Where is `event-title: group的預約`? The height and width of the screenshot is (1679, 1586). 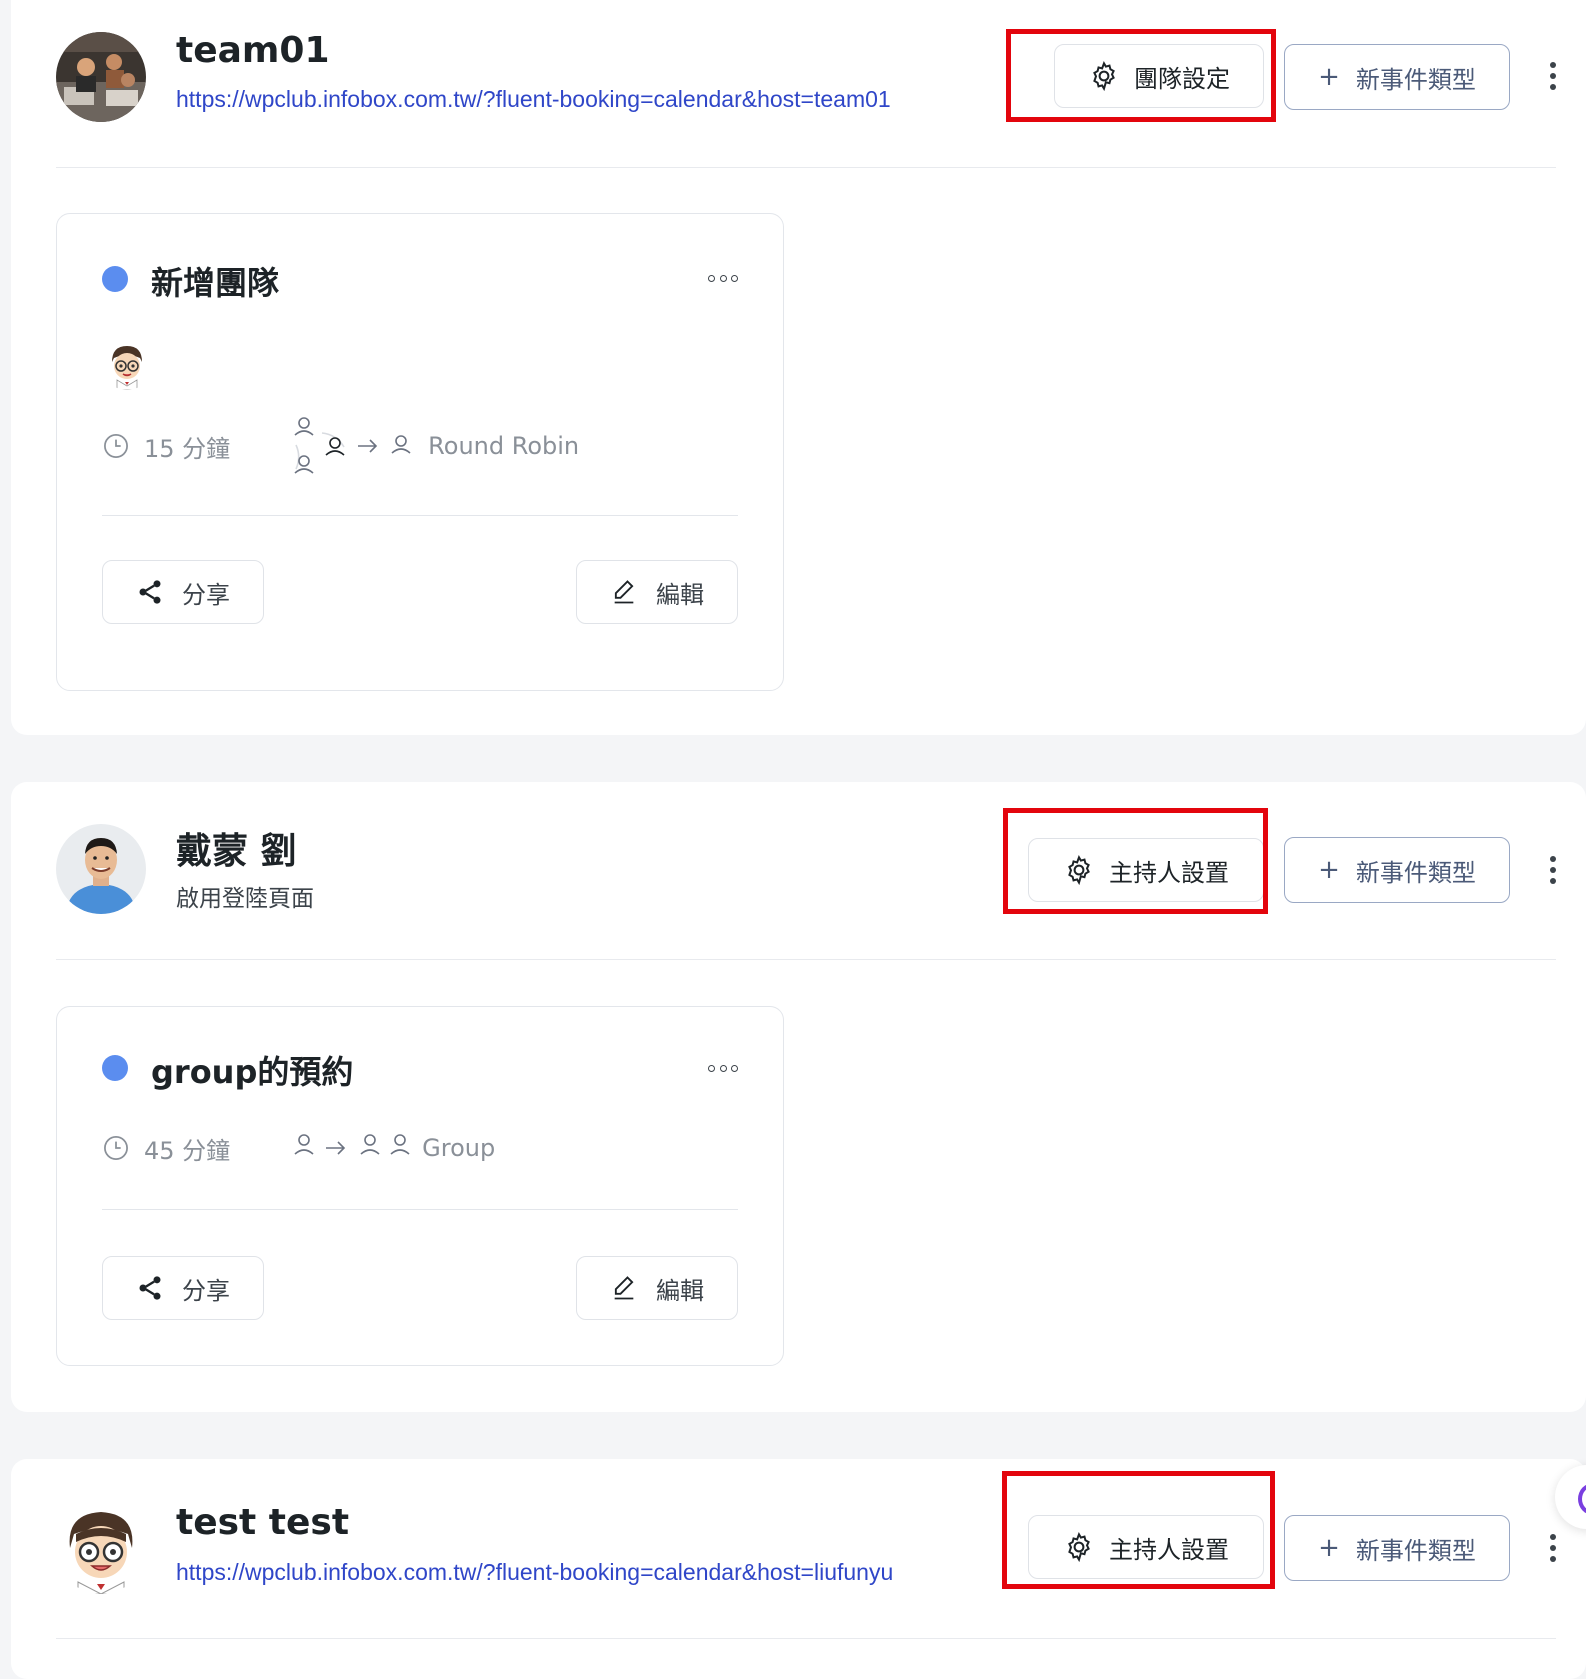
event-title: group的預約 is located at coordinates (252, 1072).